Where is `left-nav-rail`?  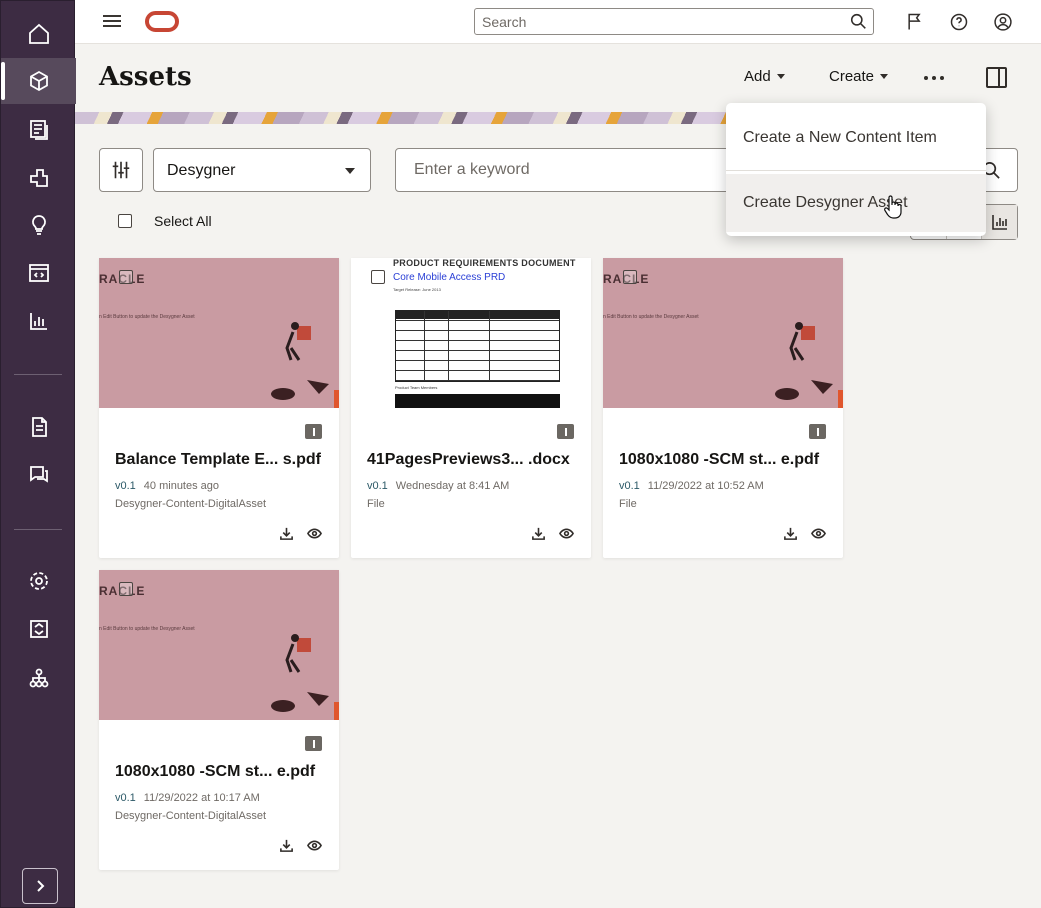
left-nav-rail is located at coordinates (38, 454).